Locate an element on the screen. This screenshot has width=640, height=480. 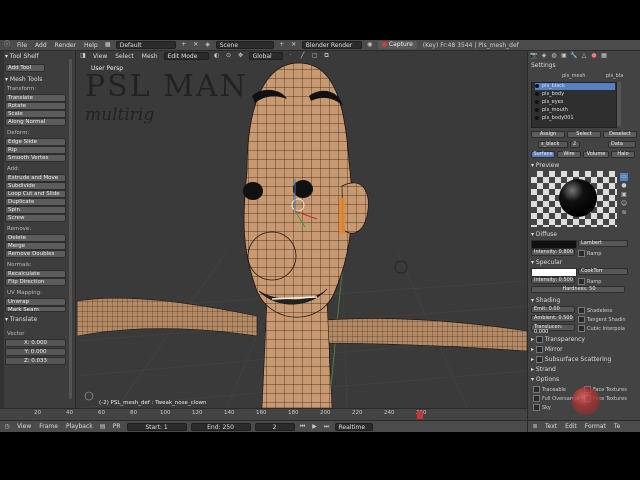
material-slot: pls_body001 is located at coordinates (575, 118).